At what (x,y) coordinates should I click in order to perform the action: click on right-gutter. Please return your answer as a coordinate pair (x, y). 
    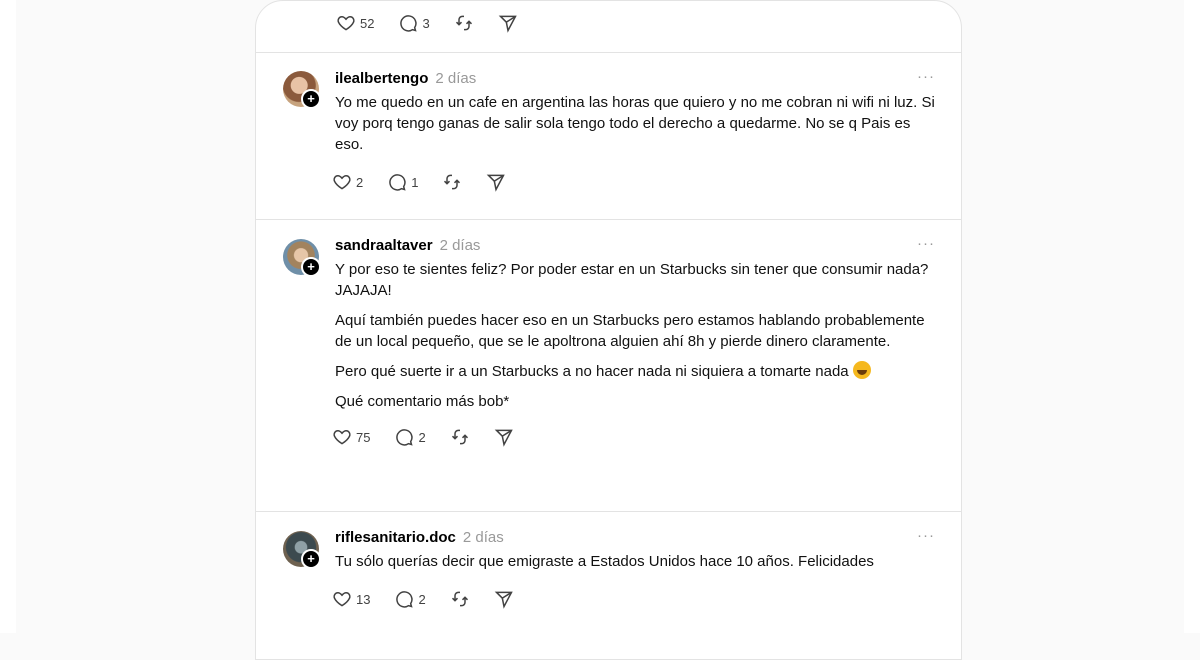
    Looking at the image, I should click on (1192, 316).